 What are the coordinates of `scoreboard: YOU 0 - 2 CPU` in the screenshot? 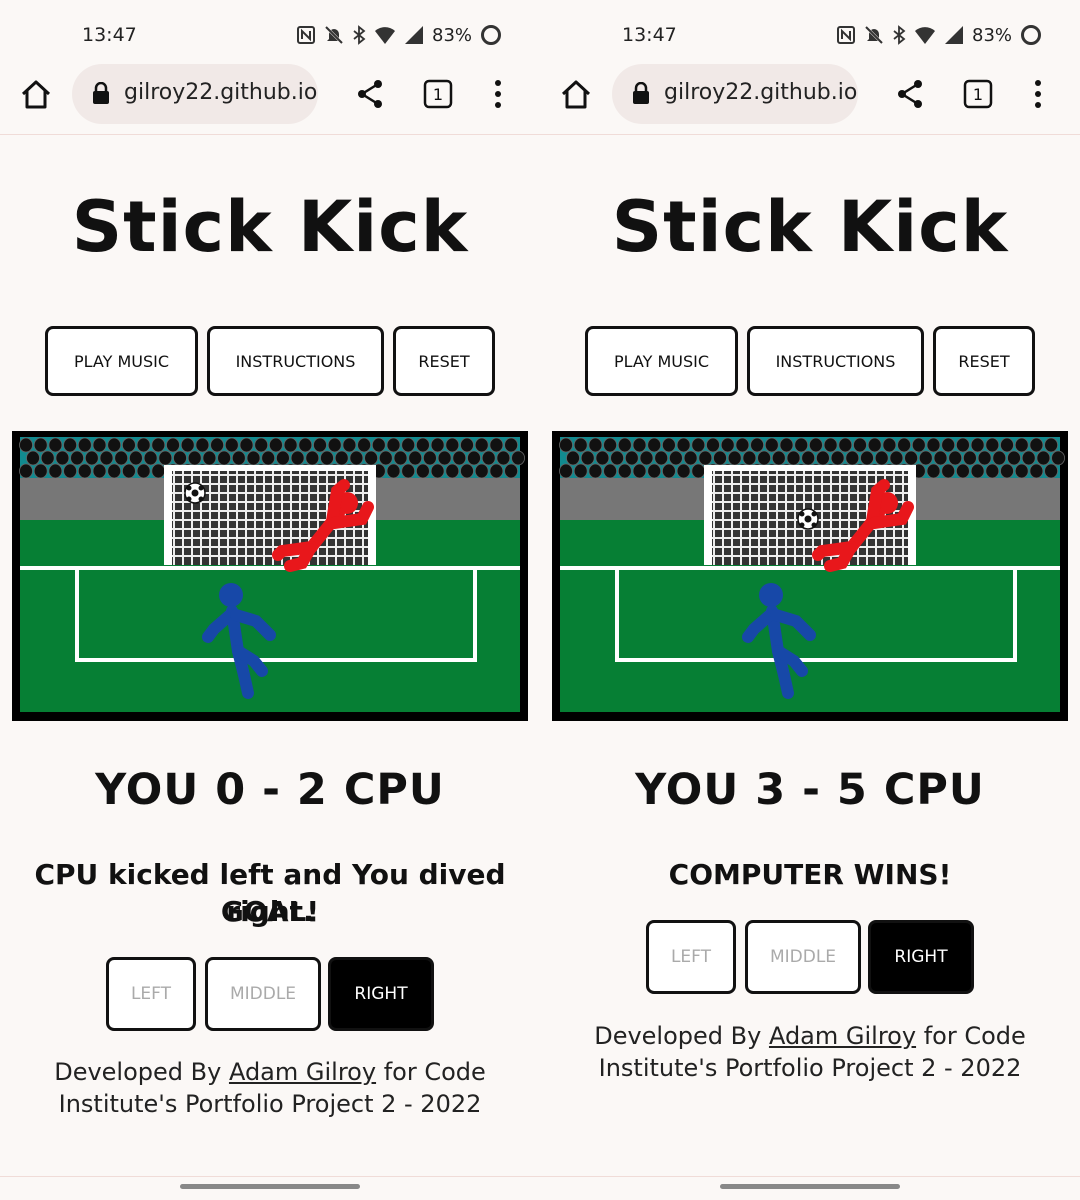 It's located at (270, 790).